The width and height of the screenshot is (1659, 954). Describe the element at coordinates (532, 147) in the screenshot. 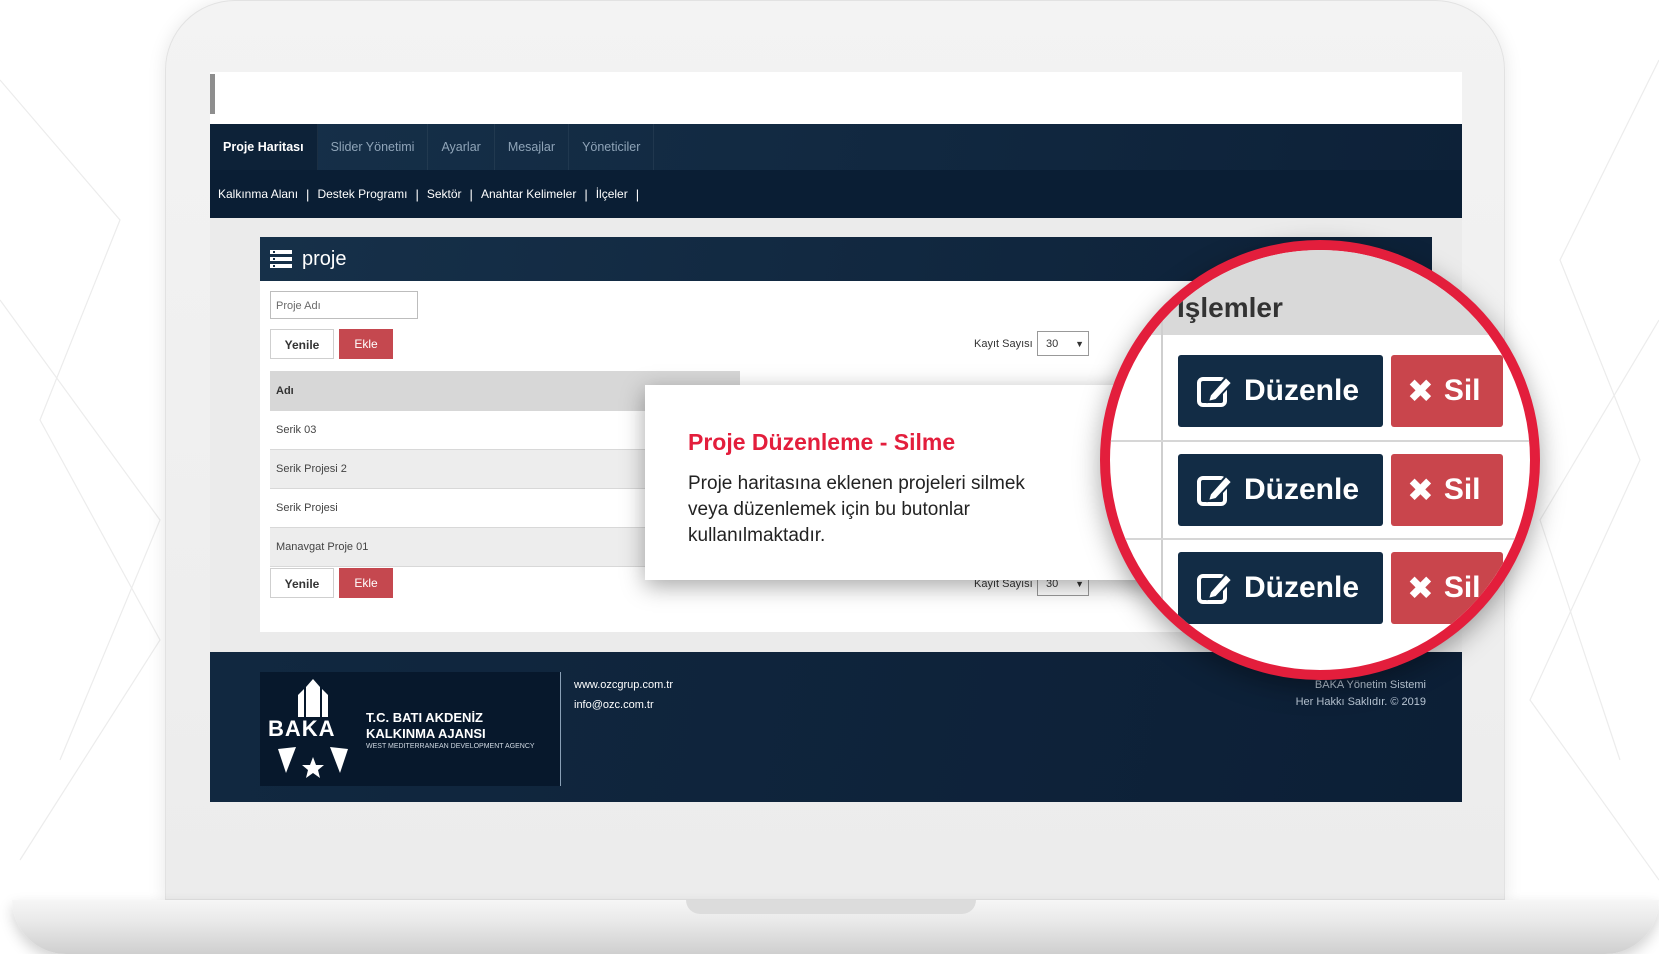

I see `tab-mesajlar: Mesajlar` at that location.